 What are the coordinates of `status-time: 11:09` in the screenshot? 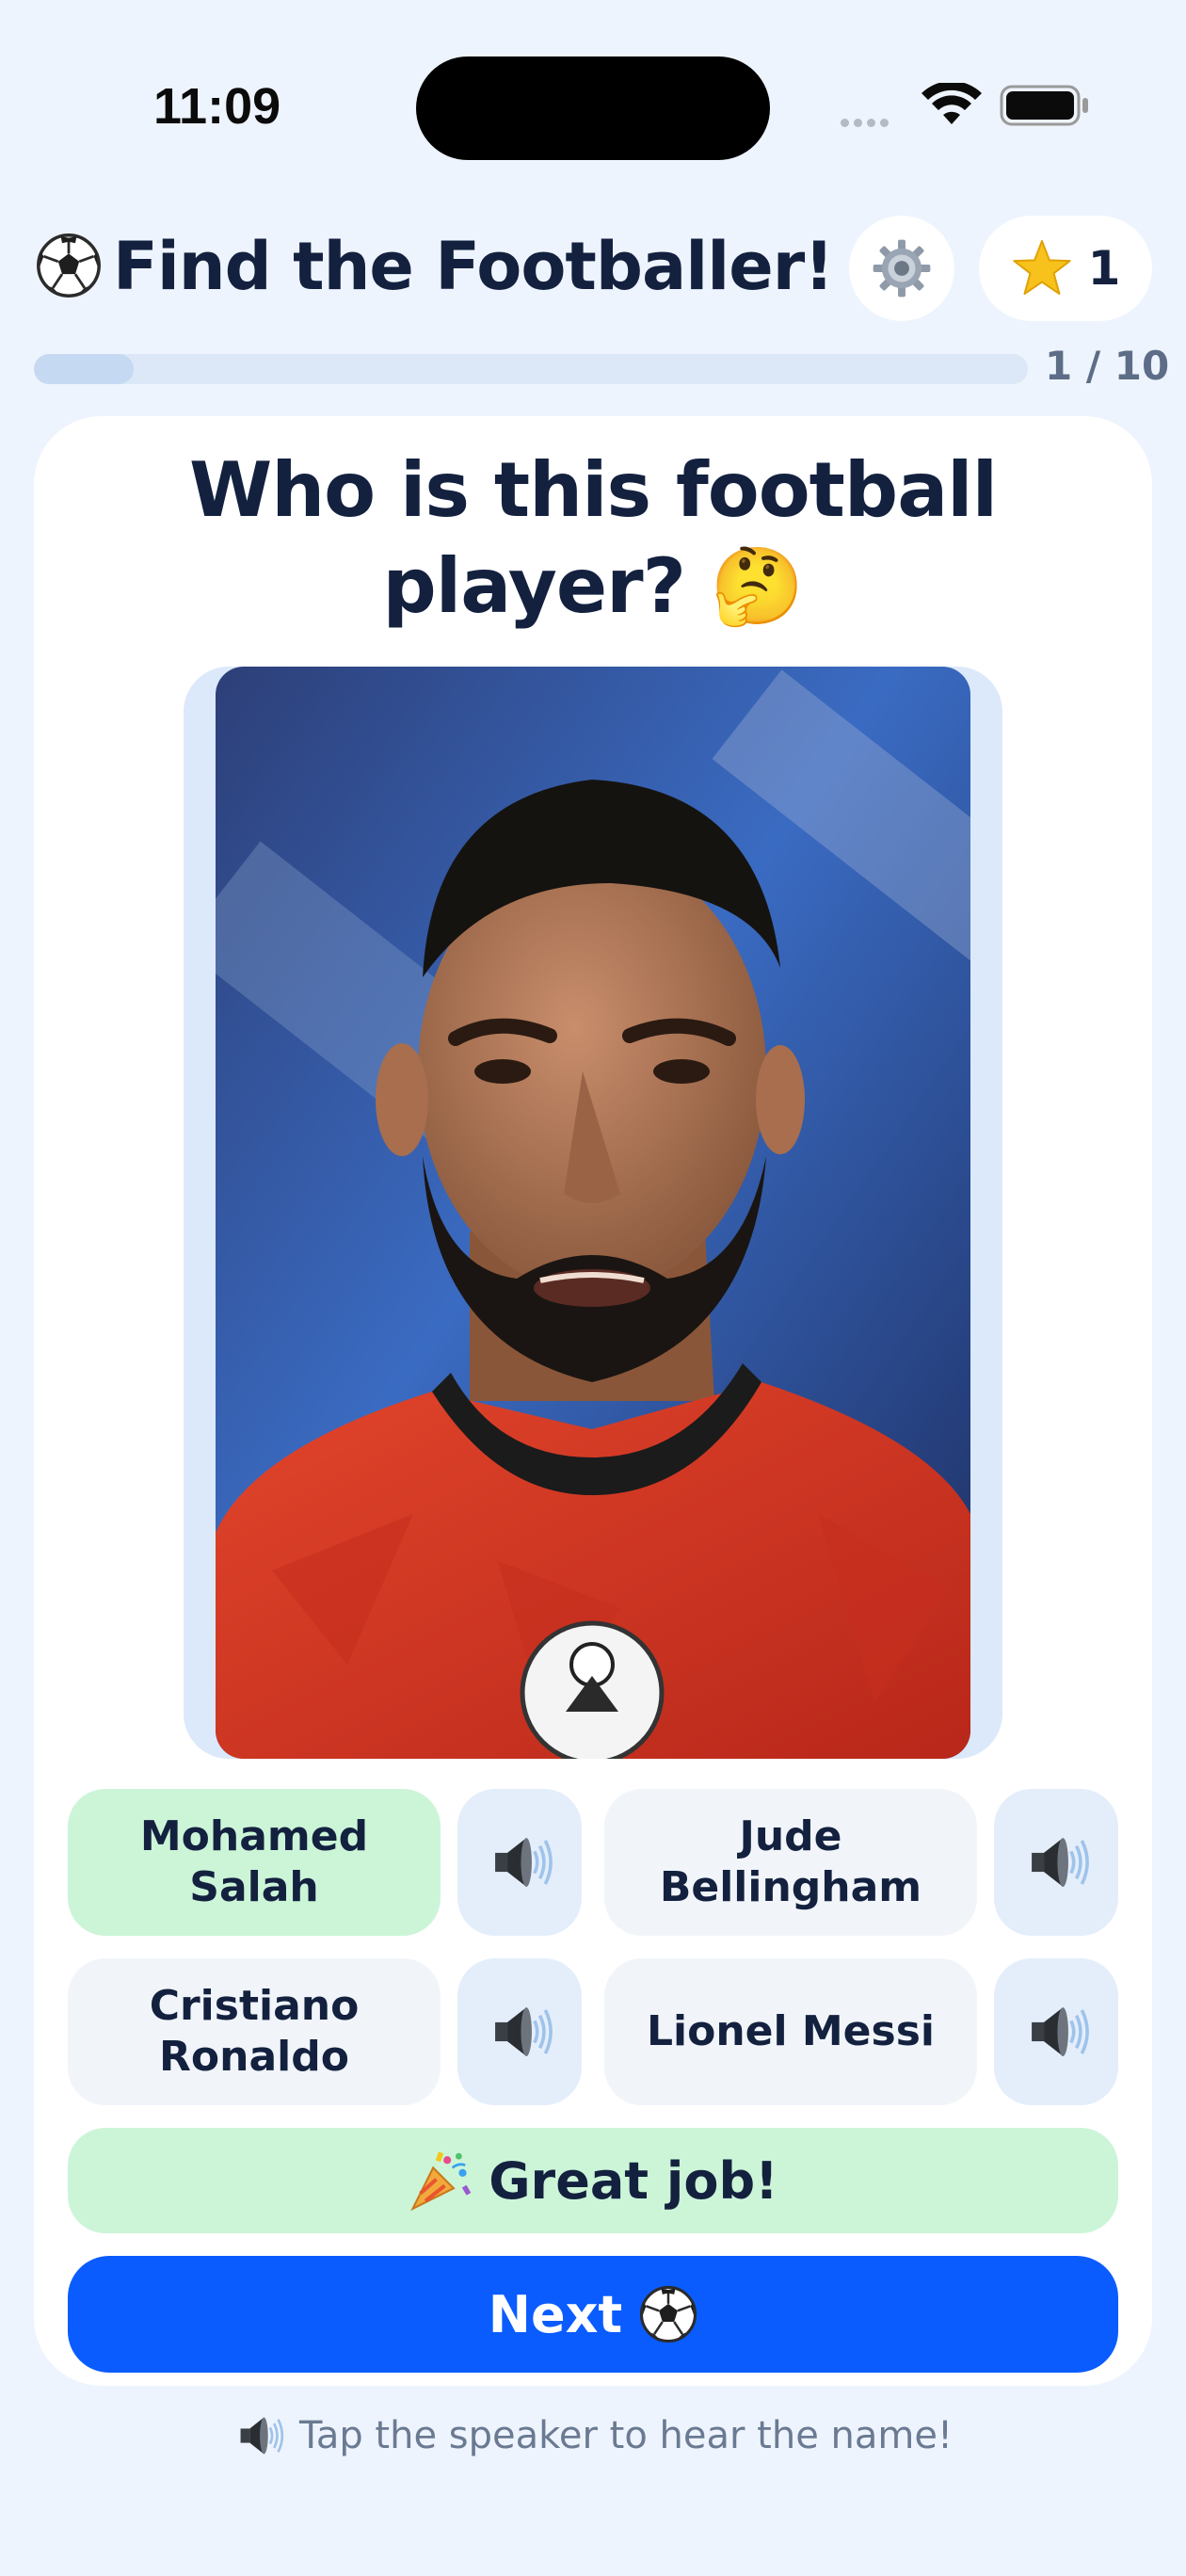 It's located at (217, 106).